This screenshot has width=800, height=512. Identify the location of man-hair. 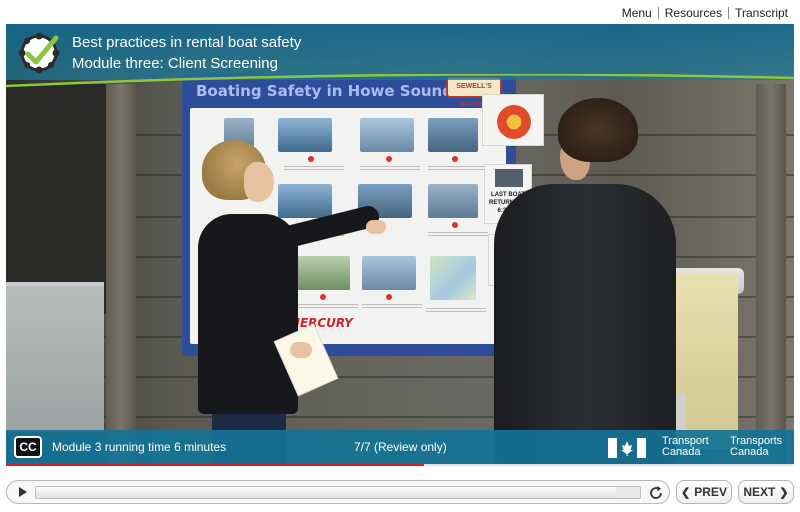
(598, 130).